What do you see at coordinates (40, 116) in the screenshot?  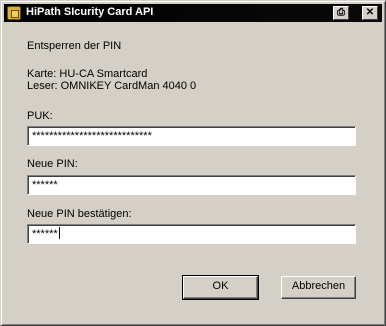 I see `puk-label: PUK:` at bounding box center [40, 116].